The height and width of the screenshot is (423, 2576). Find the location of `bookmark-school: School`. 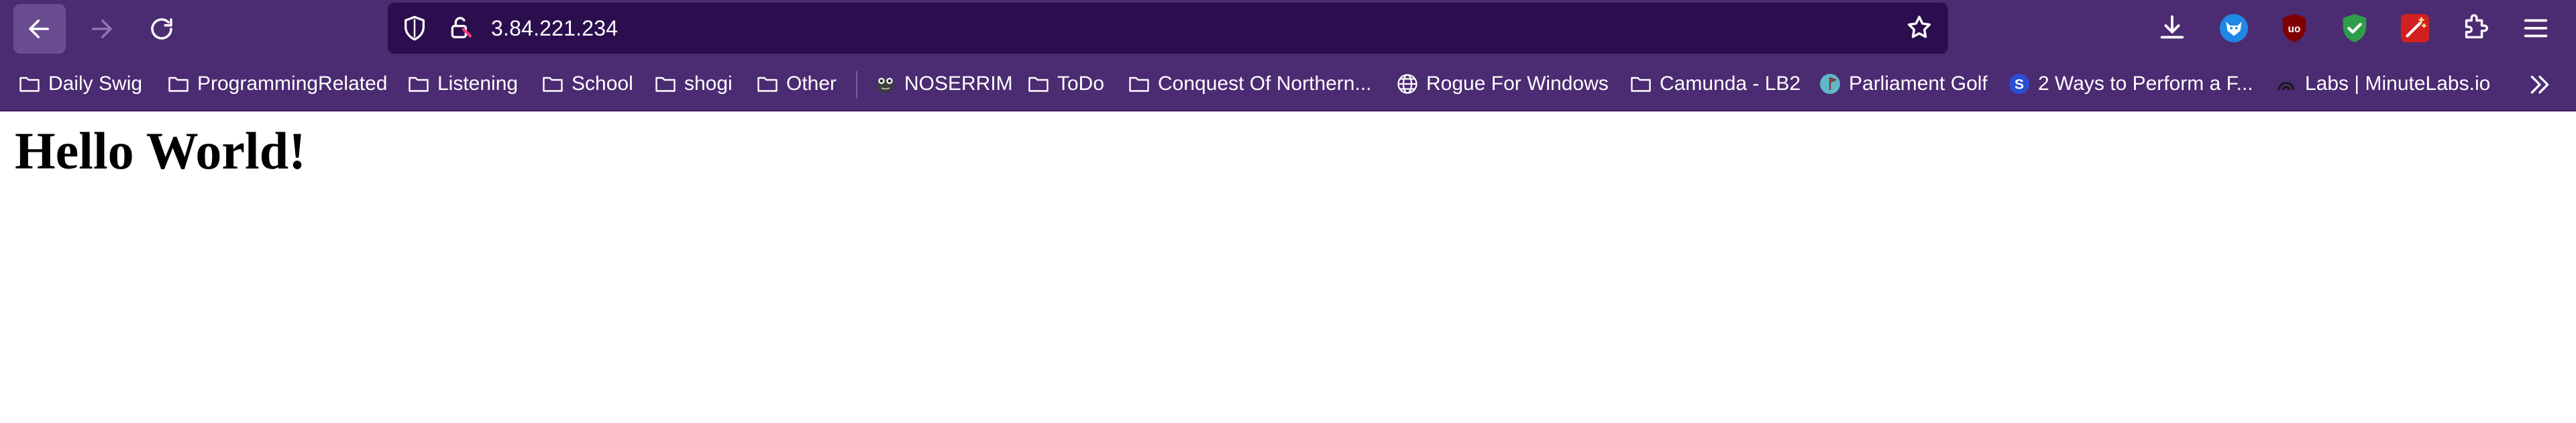

bookmark-school: School is located at coordinates (587, 84).